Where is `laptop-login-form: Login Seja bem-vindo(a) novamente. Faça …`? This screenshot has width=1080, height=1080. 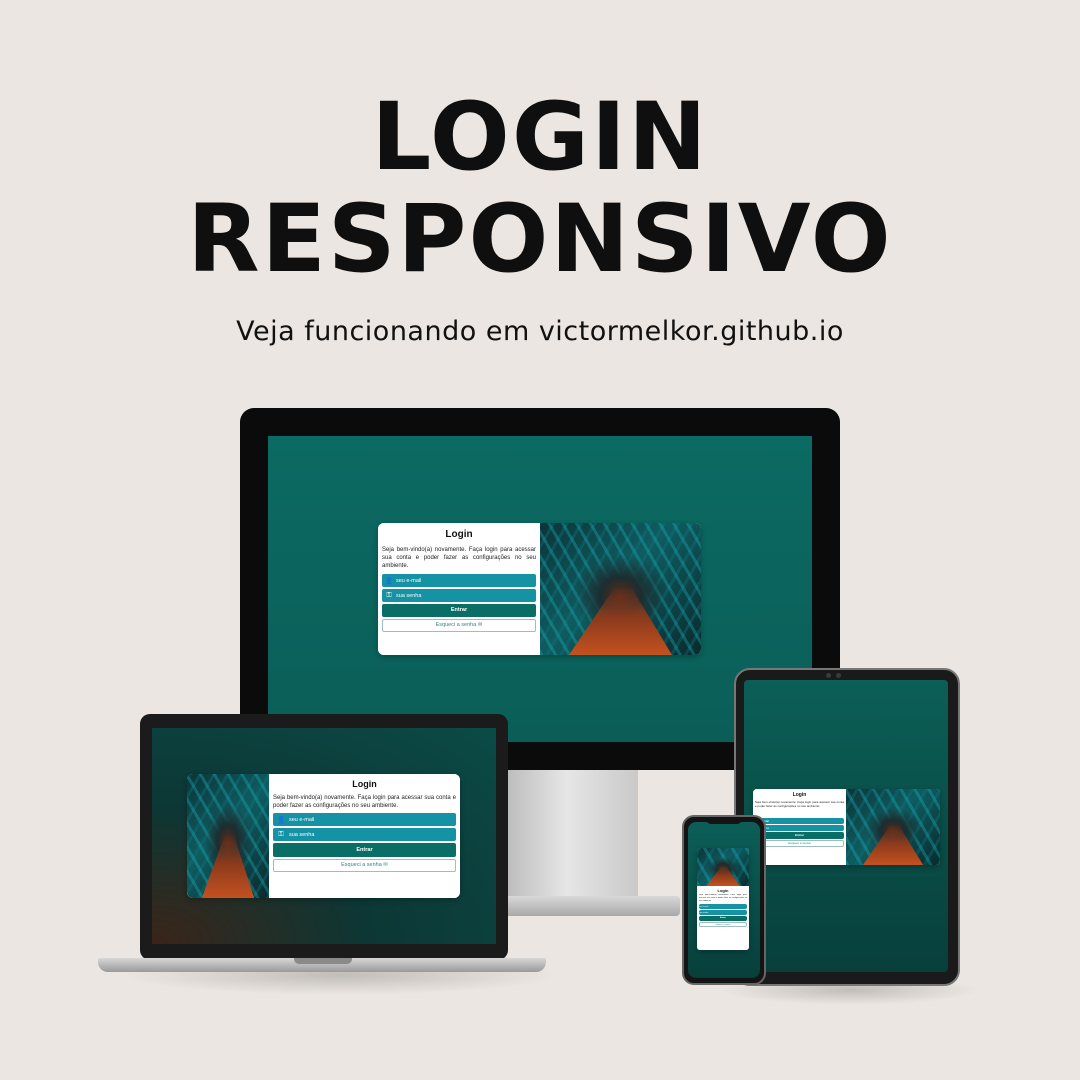
laptop-login-form: Login Seja bem-vindo(a) novamente. Faça … is located at coordinates (364, 836).